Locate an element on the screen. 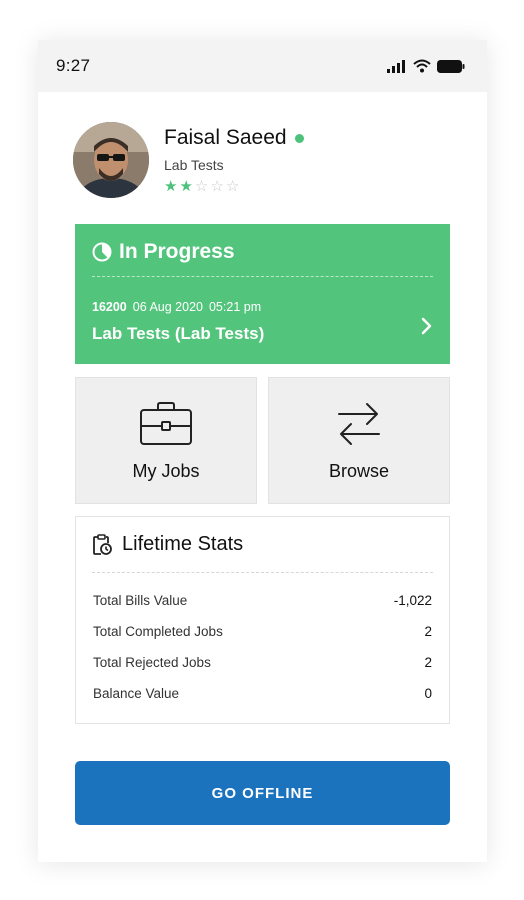  briefcase-icon is located at coordinates (166, 423).